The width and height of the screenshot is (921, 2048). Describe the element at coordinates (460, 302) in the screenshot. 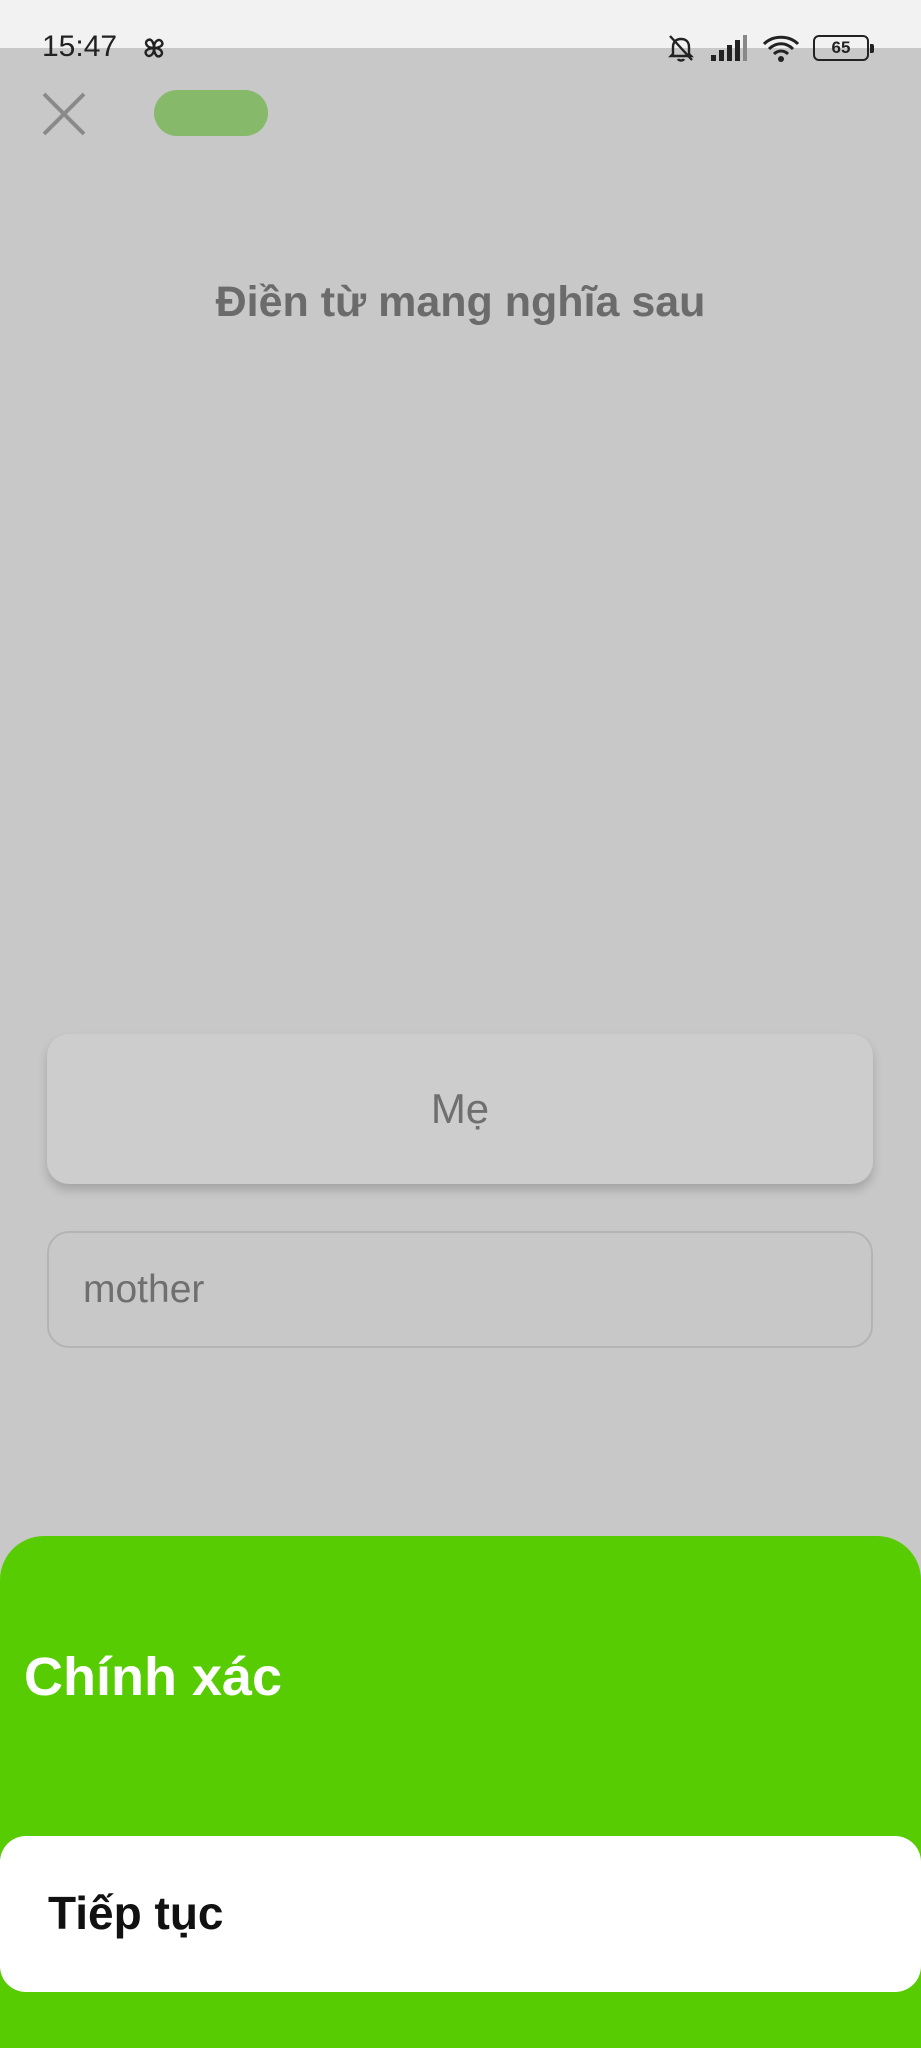

I see `prompt-title: Điền từ mang nghĩa sau` at that location.